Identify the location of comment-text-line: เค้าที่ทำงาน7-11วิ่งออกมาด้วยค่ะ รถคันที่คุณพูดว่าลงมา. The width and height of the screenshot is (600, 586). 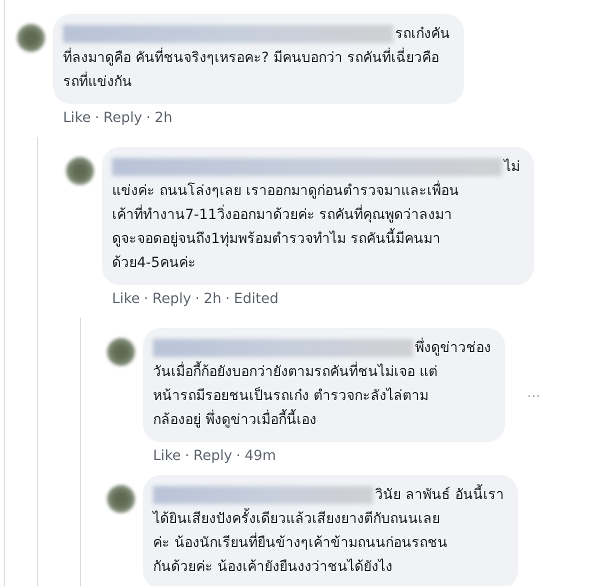
(316, 215).